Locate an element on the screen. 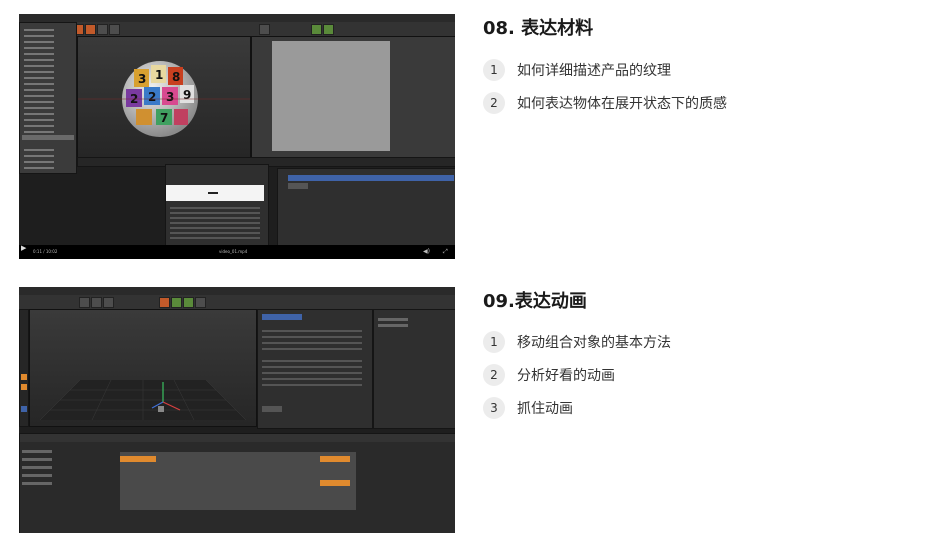 This screenshot has width=930, height=545. list-item: 2 如何表达物体在展开状态下的质感 is located at coordinates (605, 103).